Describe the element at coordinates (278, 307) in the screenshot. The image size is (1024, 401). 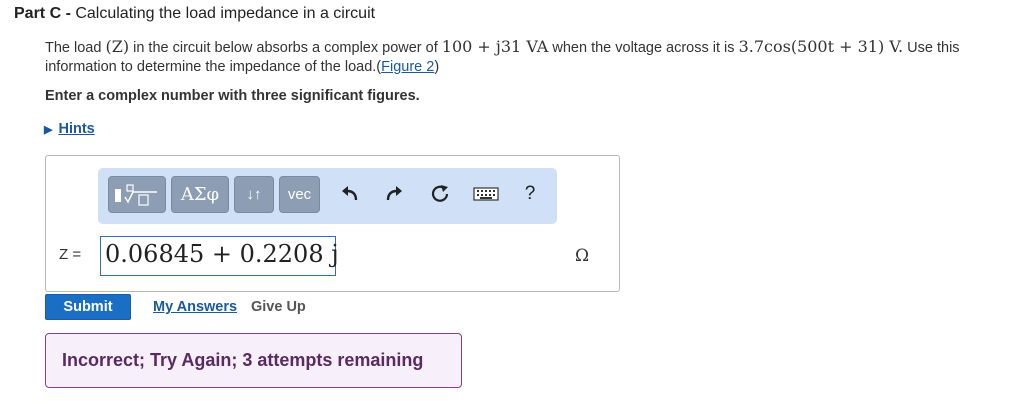
I see `give-up-link: Give Up` at that location.